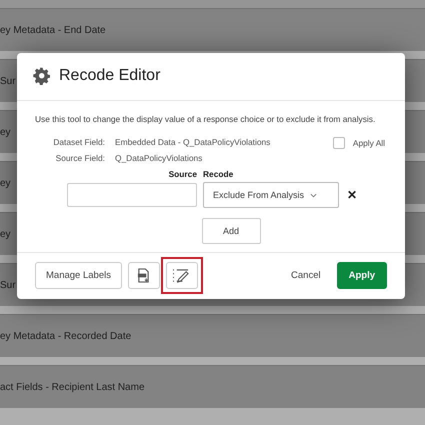 The height and width of the screenshot is (425, 425). I want to click on chevron-icon, so click(314, 195).